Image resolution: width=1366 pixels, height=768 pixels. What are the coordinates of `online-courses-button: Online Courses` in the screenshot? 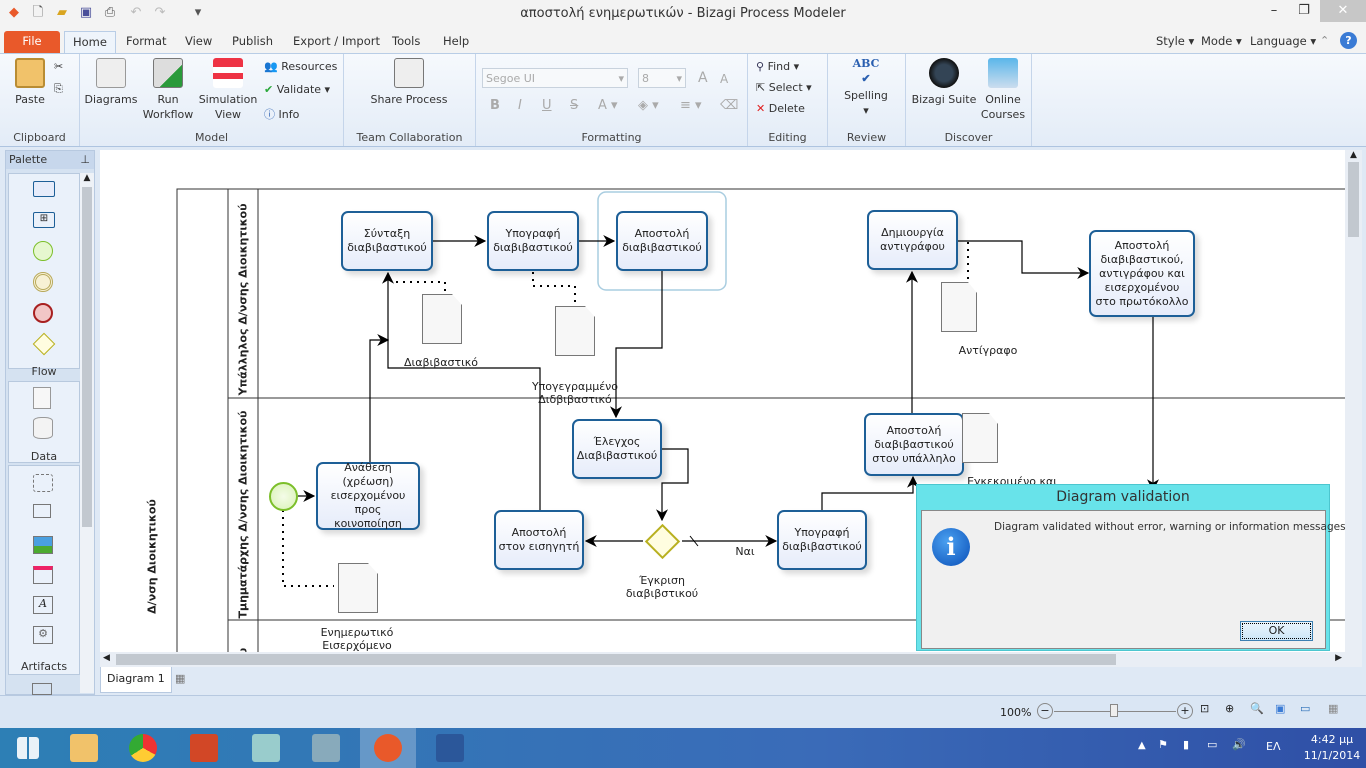 It's located at (1003, 90).